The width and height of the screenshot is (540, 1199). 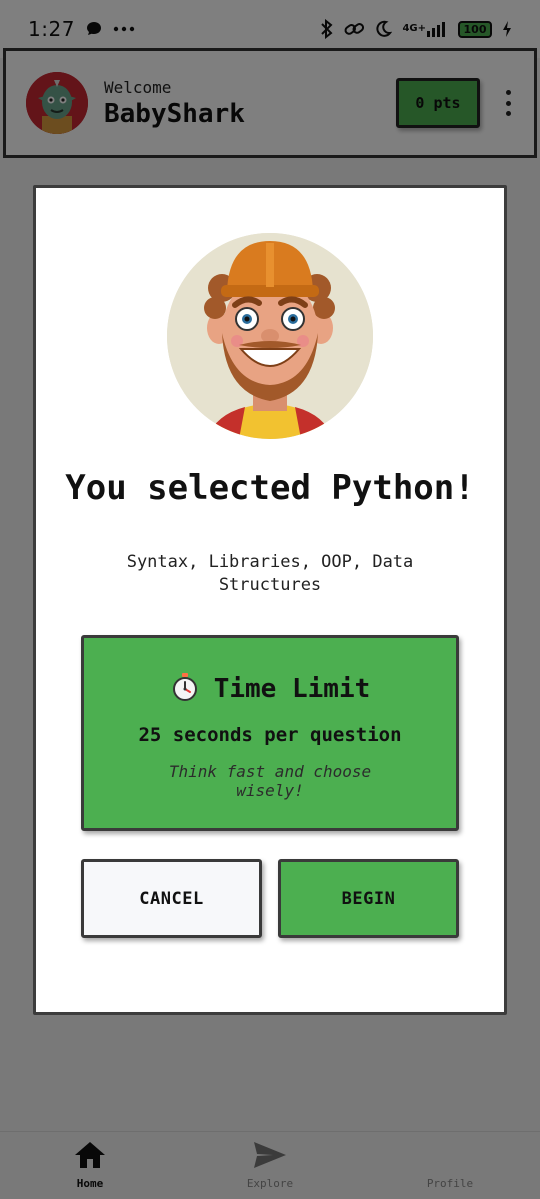 I want to click on dialog-actions: CANCEL BEGIN, so click(x=270, y=898).